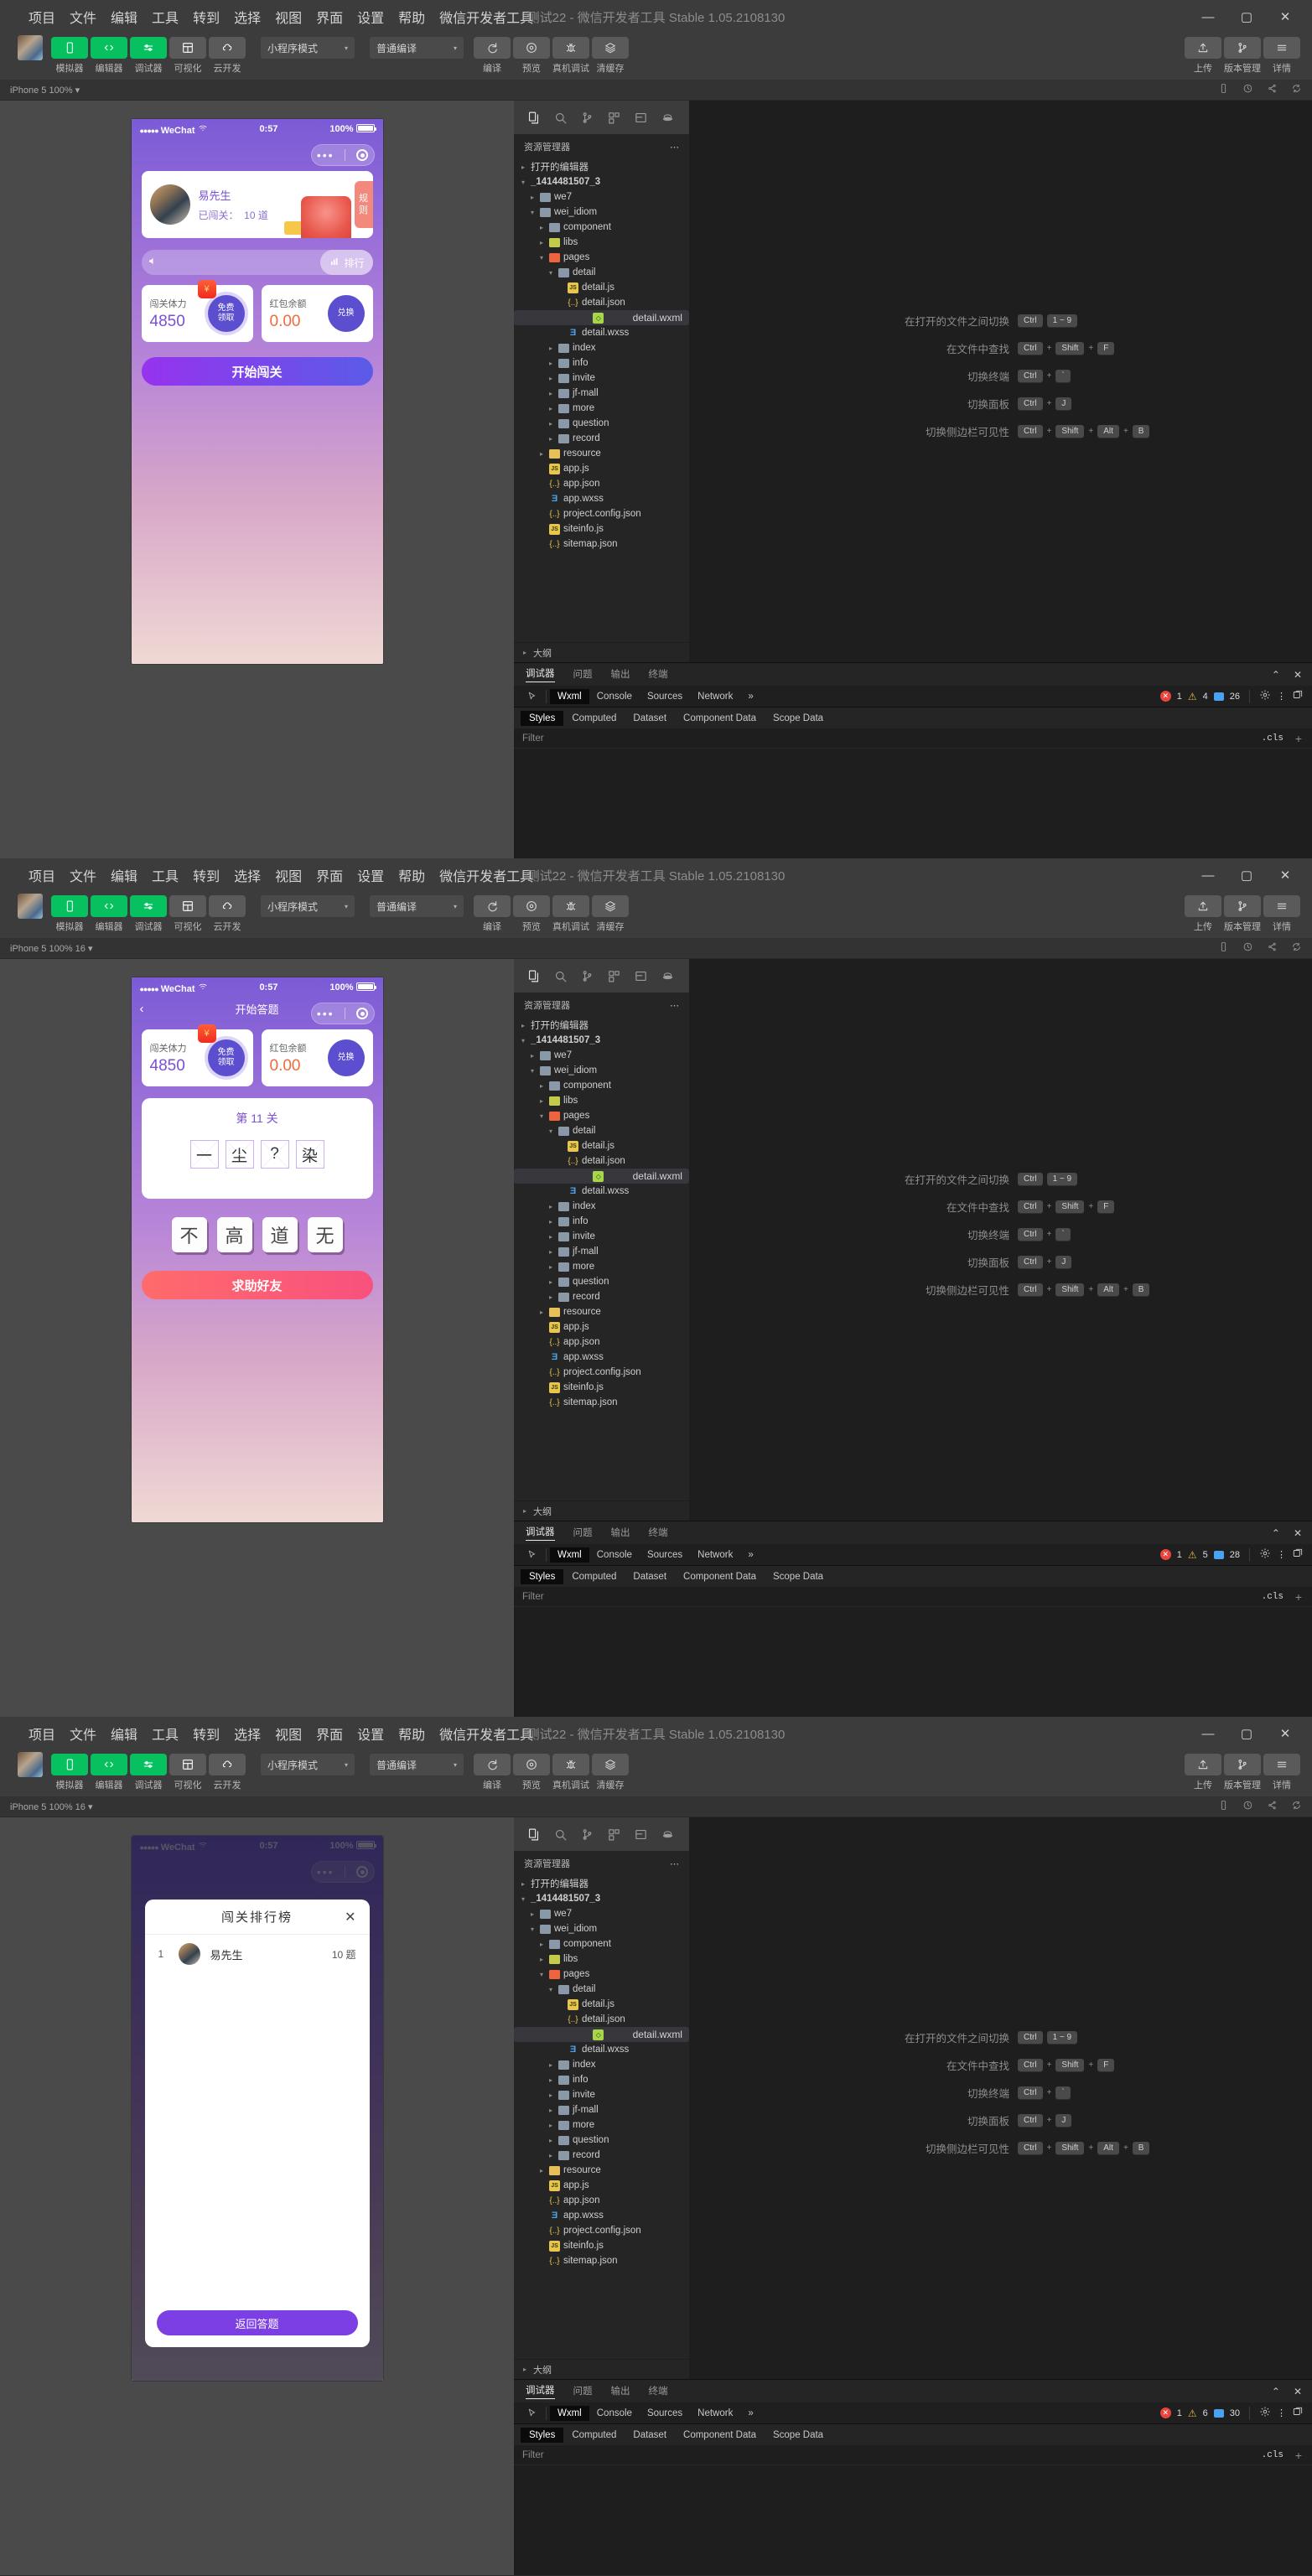  Describe the element at coordinates (45, 90) in the screenshot. I see `device-selector: iPhone 5 100% ▾` at that location.